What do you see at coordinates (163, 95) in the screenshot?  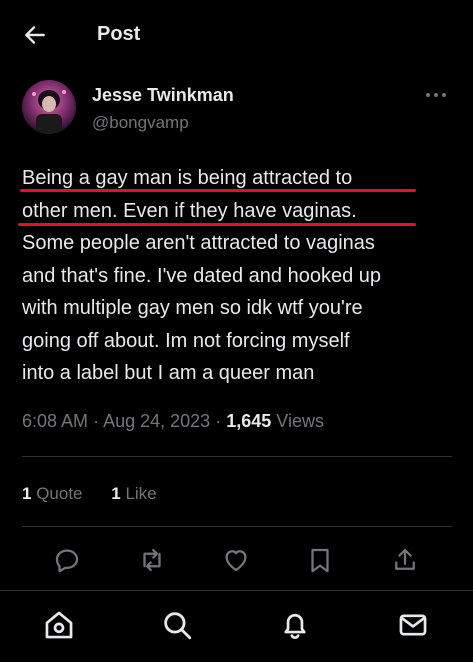 I see `author-display-name: Jesse Twinkman` at bounding box center [163, 95].